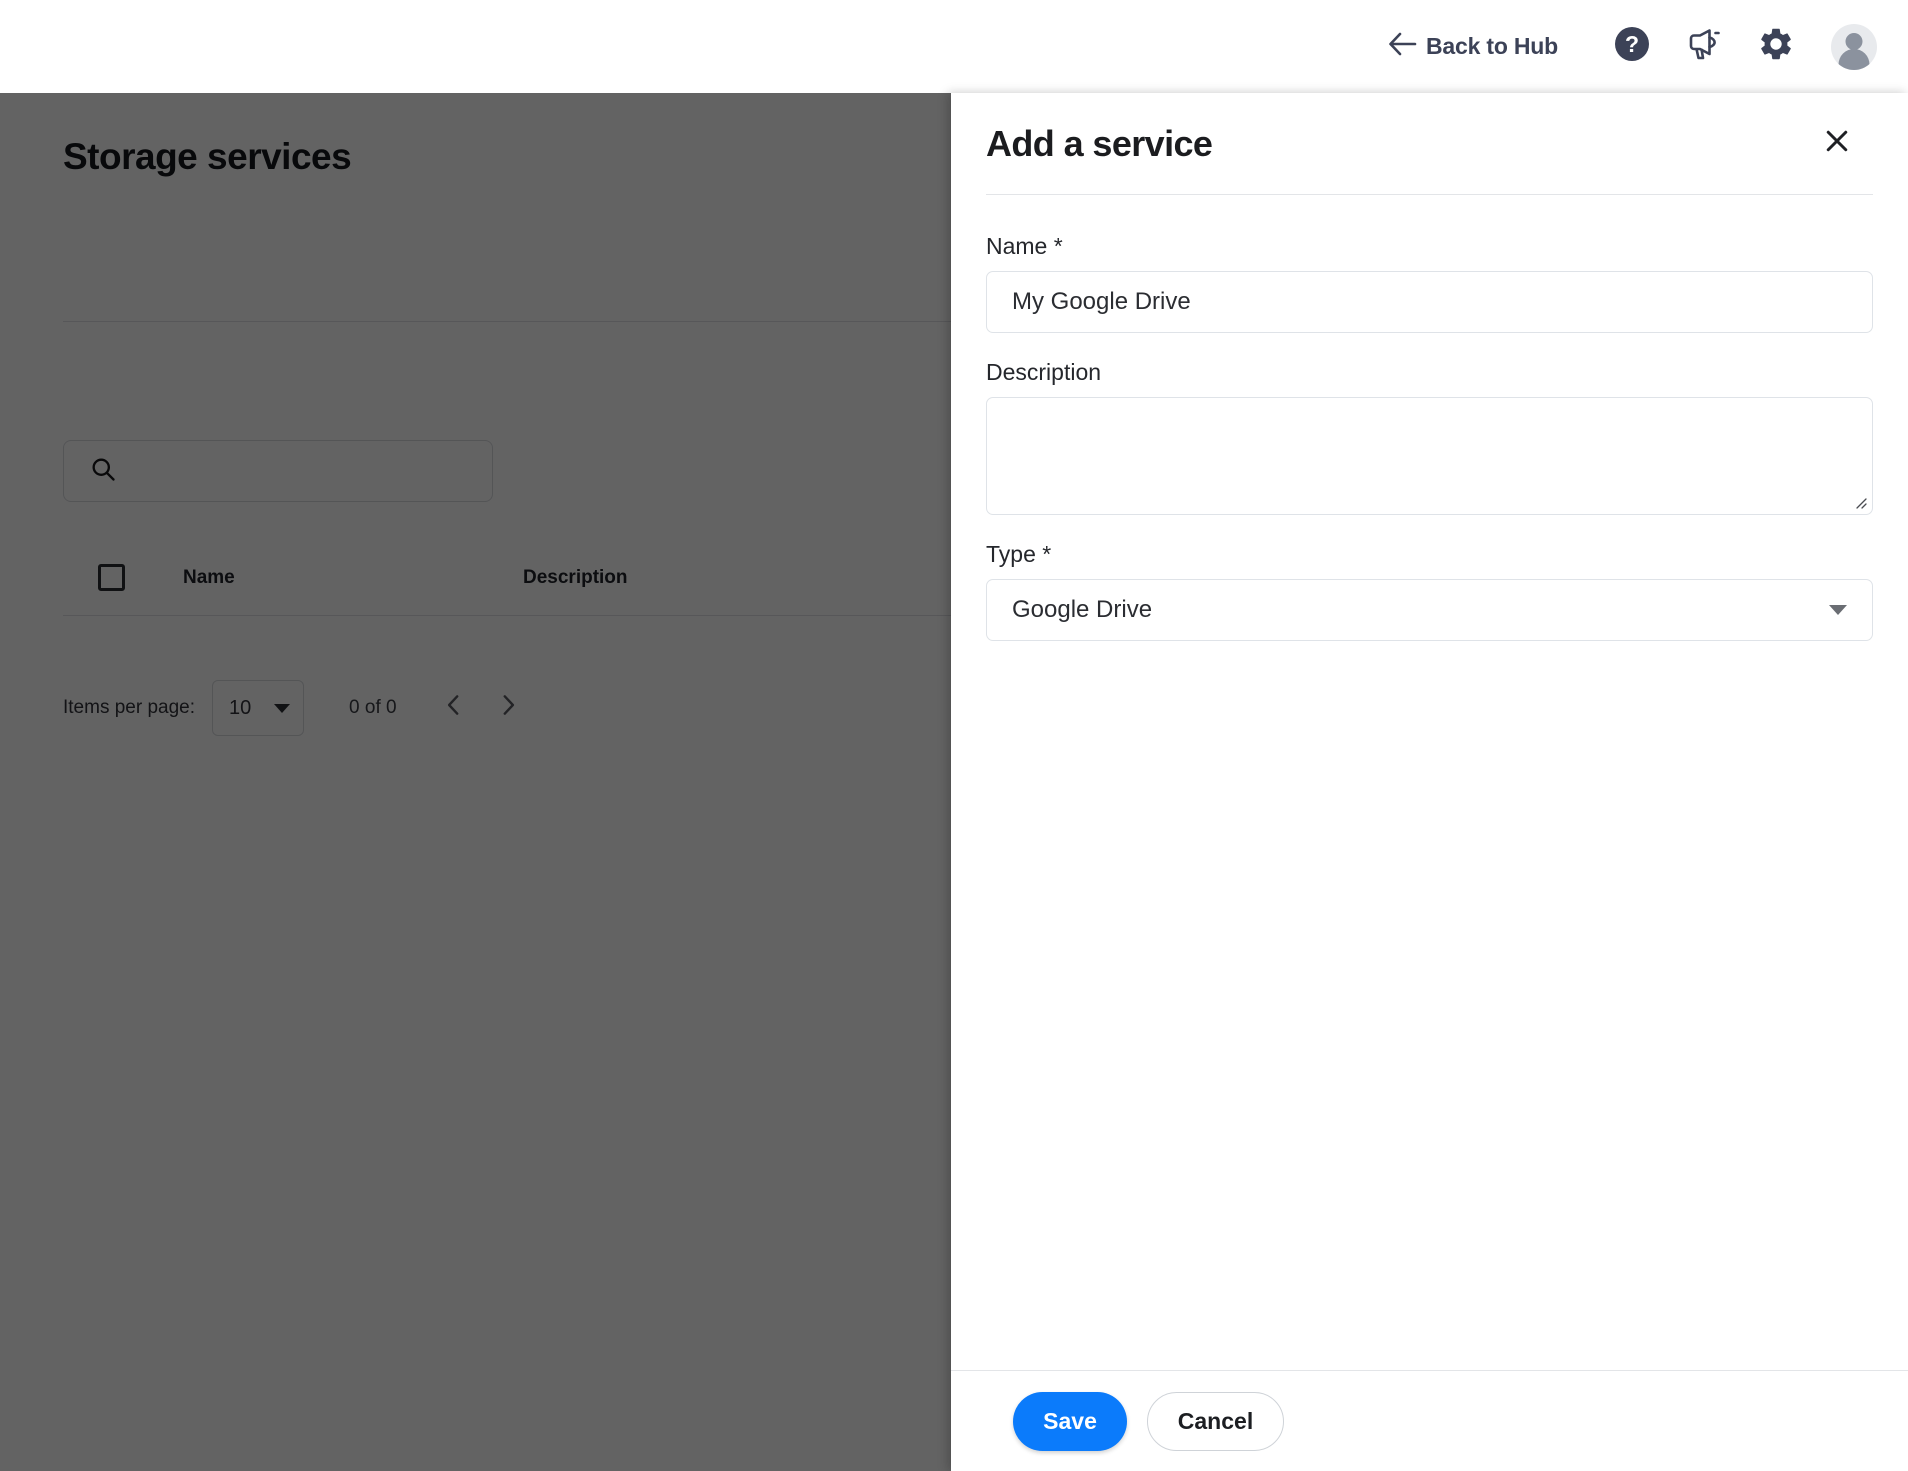  I want to click on back-to-hub-button: Back to Hub, so click(1472, 47).